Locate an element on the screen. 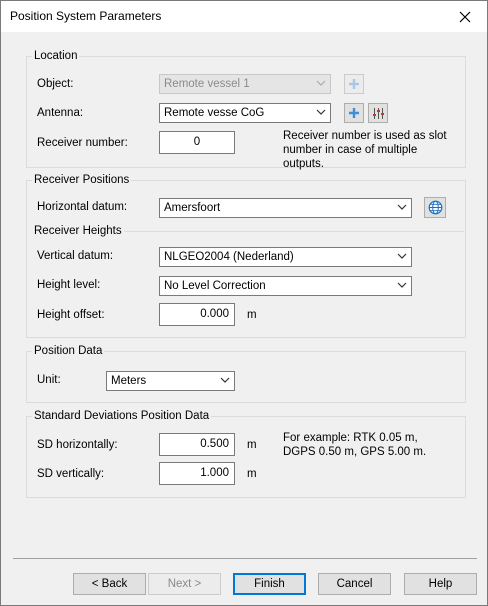 The image size is (488, 606). position-data-group is located at coordinates (246, 377).